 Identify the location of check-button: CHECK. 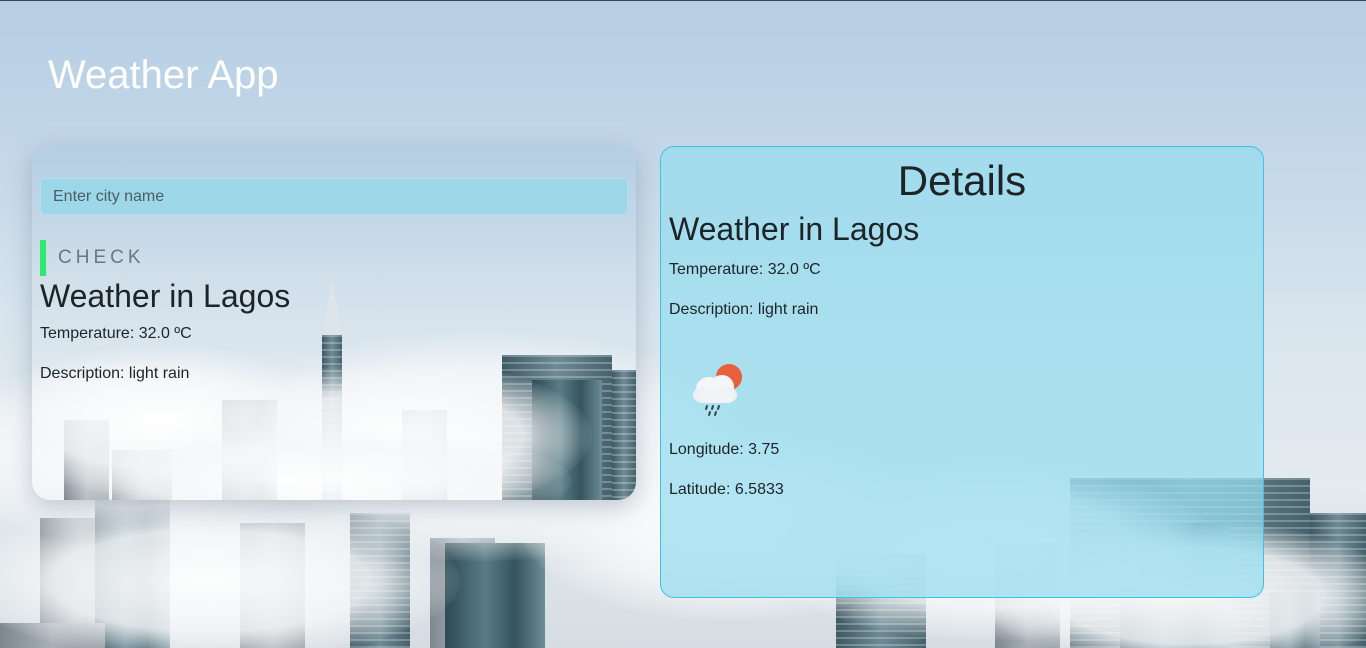
(92, 258).